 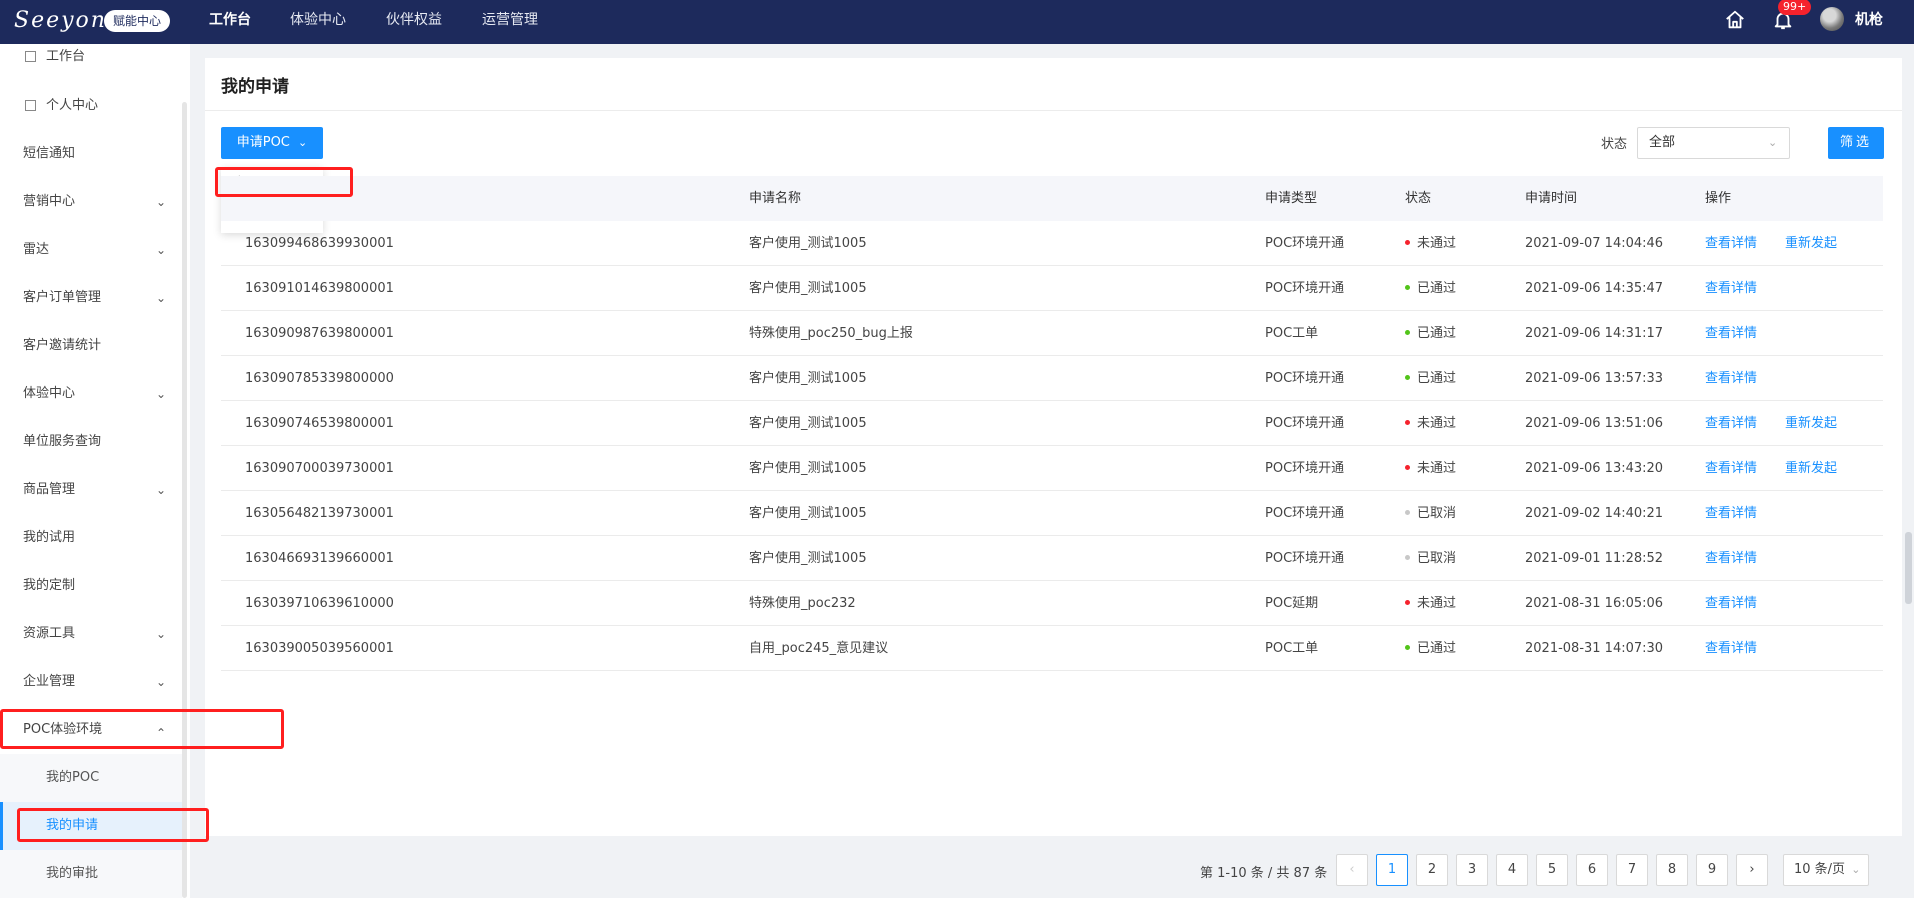 What do you see at coordinates (319, 243) in the screenshot?
I see `cell-application-id: 163099468639930001` at bounding box center [319, 243].